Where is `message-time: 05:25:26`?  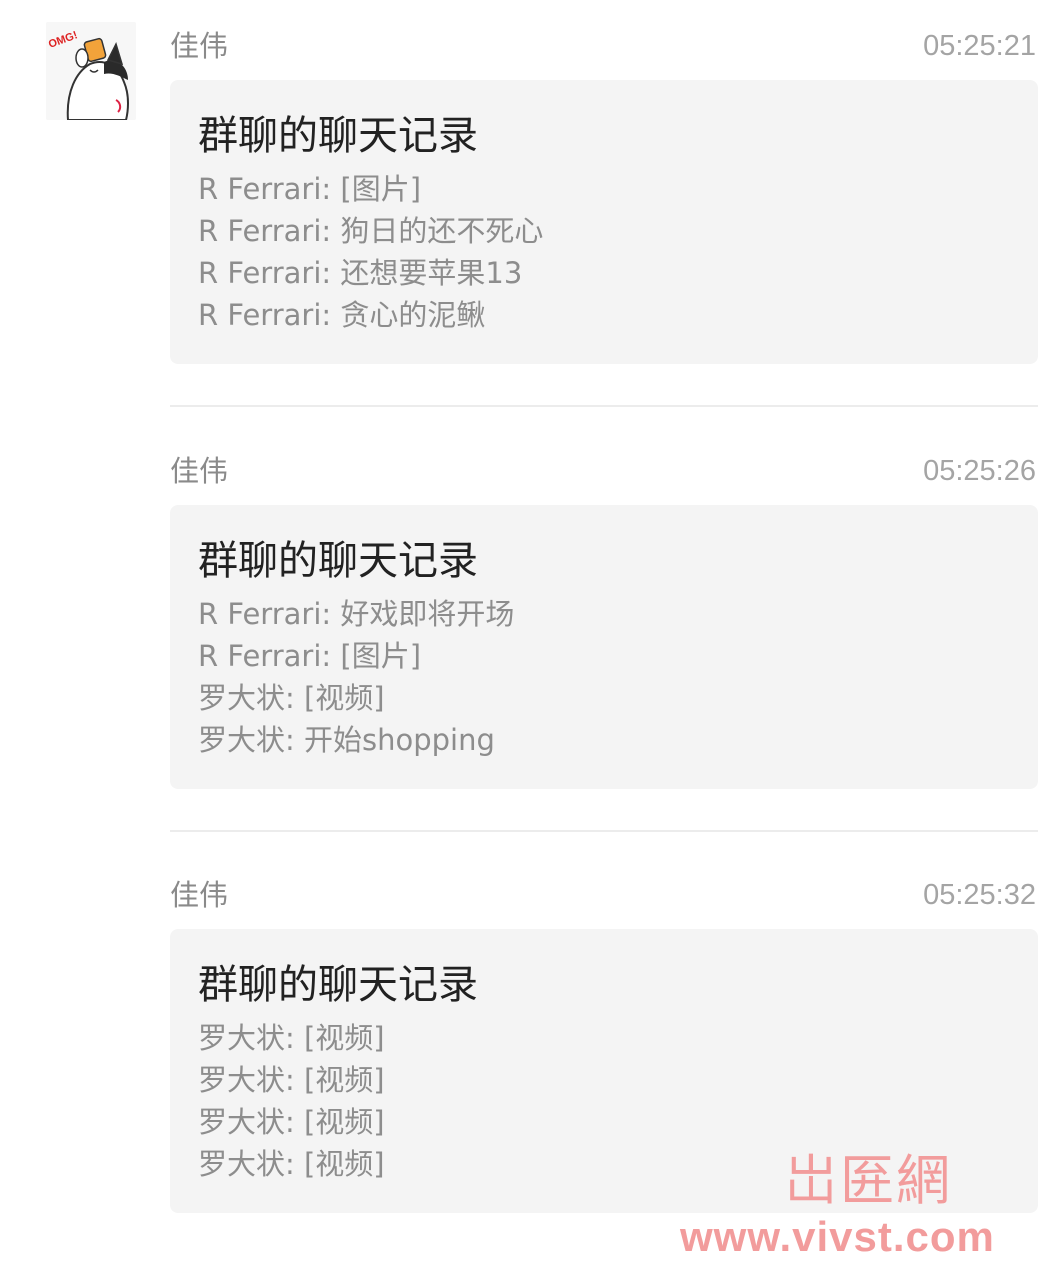 message-time: 05:25:26 is located at coordinates (979, 471).